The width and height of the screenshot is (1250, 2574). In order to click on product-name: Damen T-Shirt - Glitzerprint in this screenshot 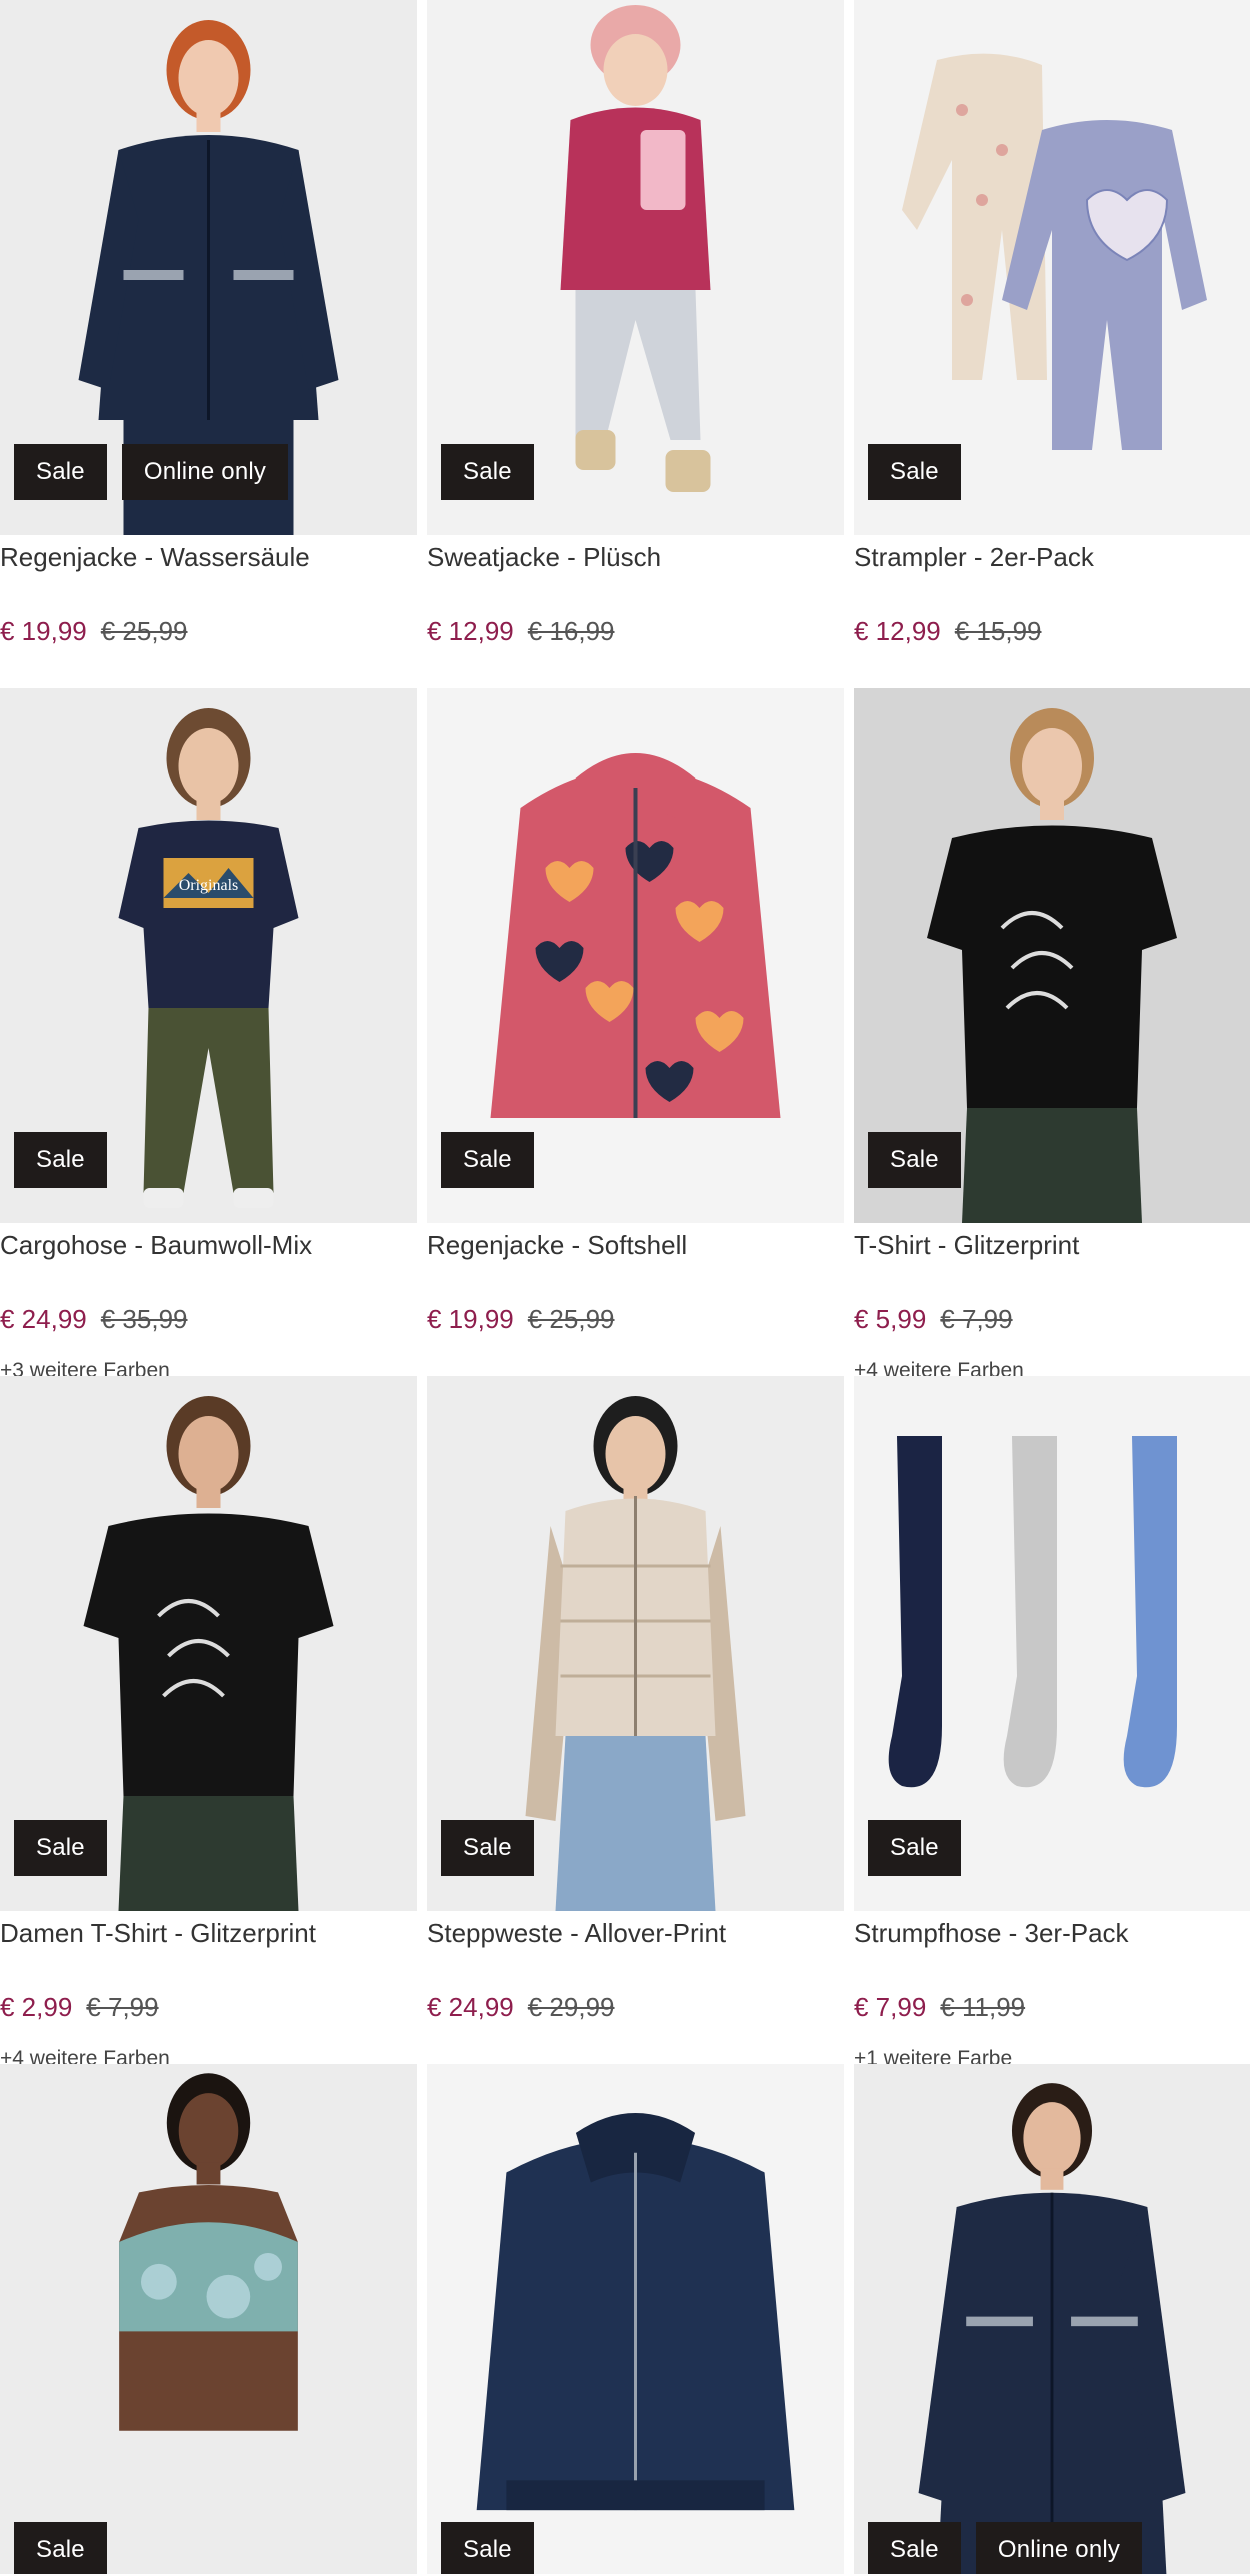, I will do `click(158, 1933)`.